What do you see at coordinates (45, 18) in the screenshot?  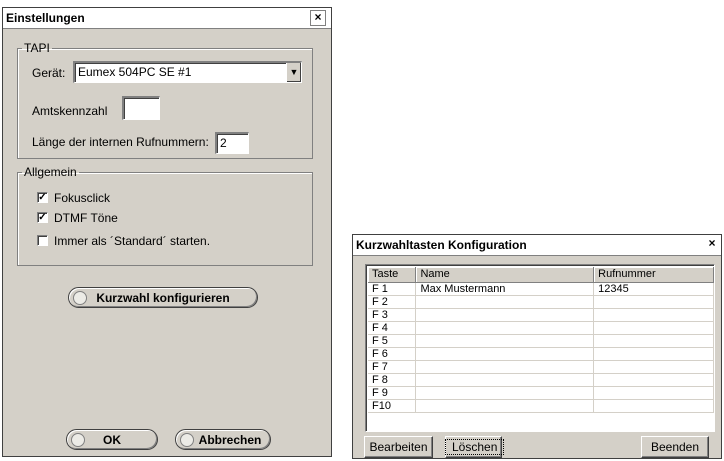 I see `settings-title: Einstellungen` at bounding box center [45, 18].